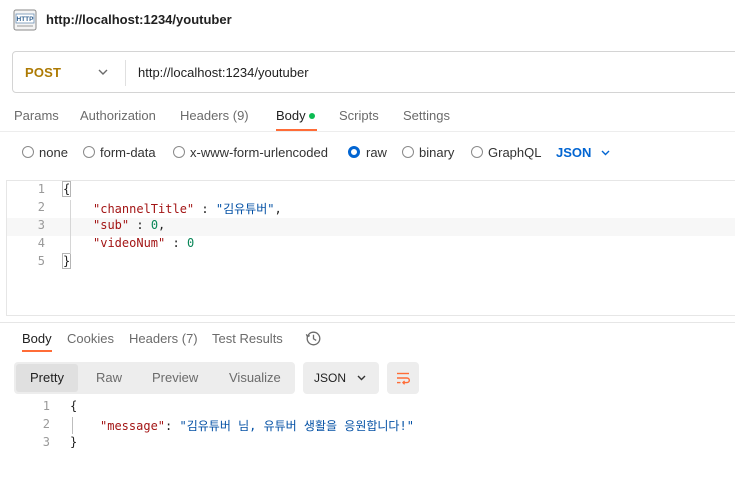 This screenshot has width=735, height=499. I want to click on view-raw-button: Raw, so click(109, 378).